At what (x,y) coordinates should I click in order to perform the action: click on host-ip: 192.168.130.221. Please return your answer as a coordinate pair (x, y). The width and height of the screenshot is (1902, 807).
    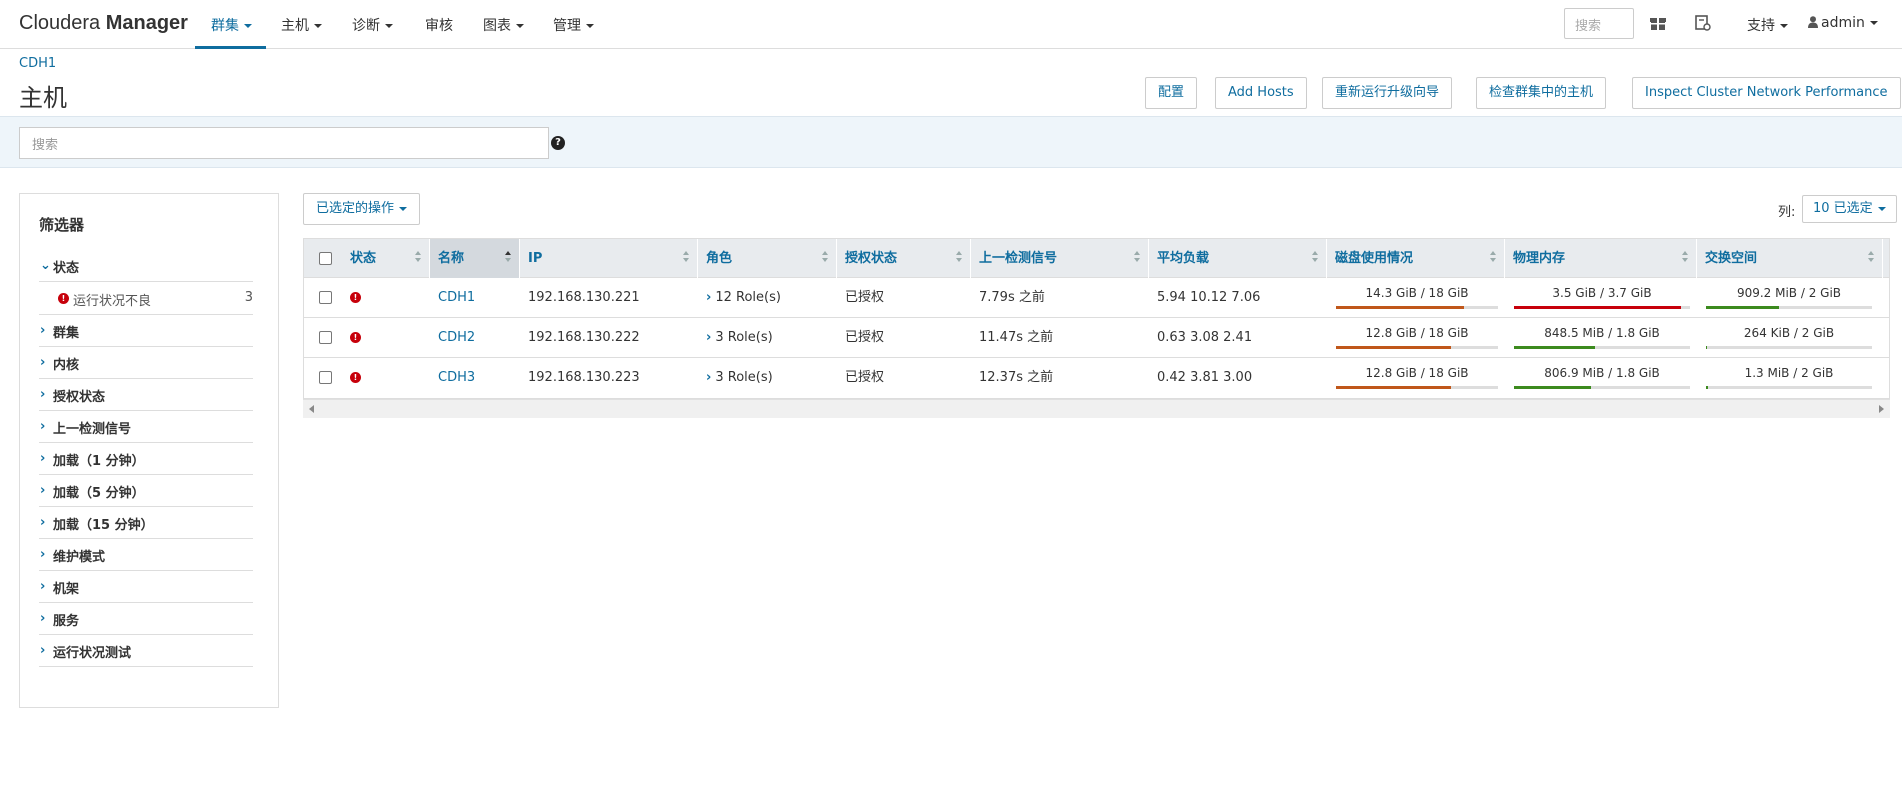
    Looking at the image, I should click on (584, 297).